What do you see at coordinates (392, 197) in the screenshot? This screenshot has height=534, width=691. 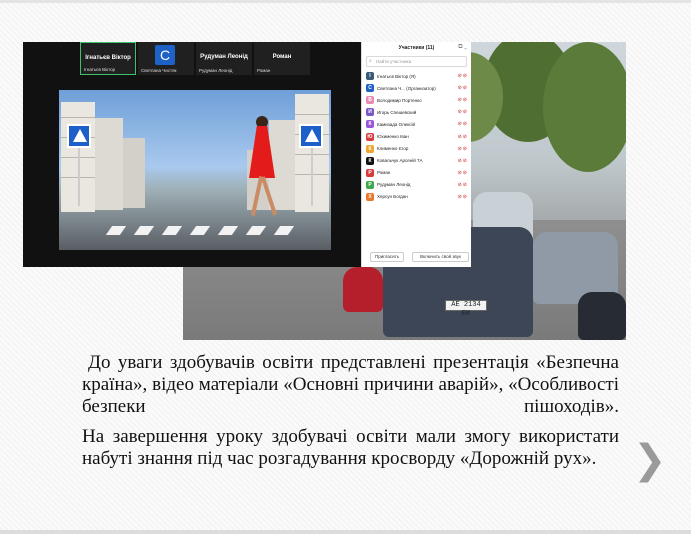 I see `participant-name: Херсун Богдан` at bounding box center [392, 197].